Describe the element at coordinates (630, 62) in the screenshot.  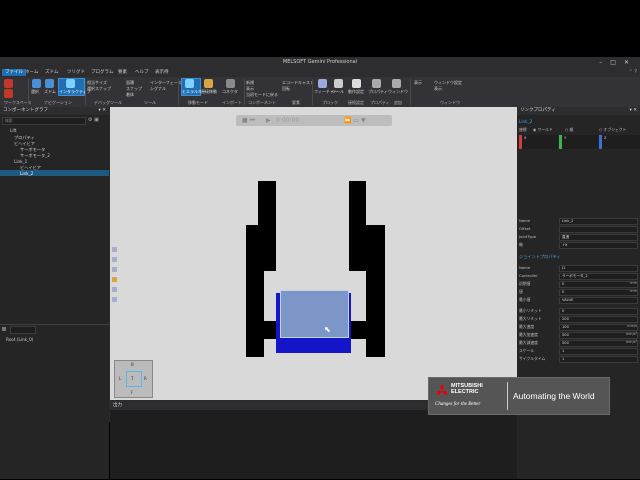
I see `close-icon: ✕` at that location.